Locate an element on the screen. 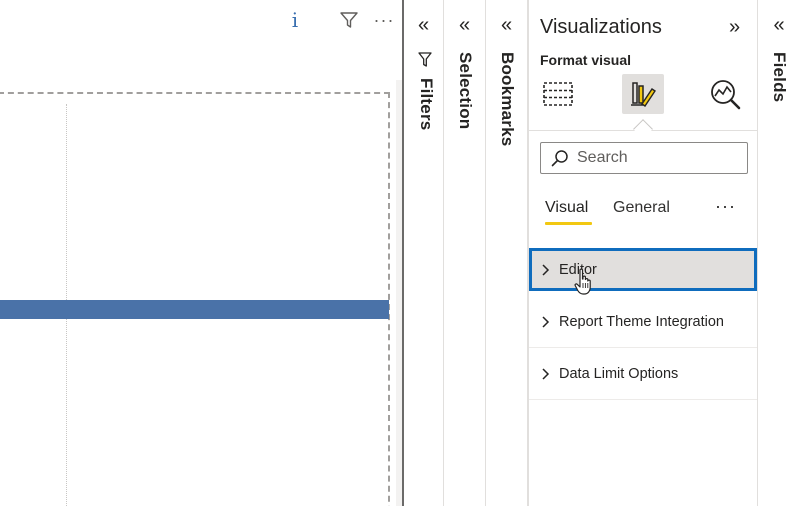 The height and width of the screenshot is (506, 800). more-options-icon: ··· is located at coordinates (384, 20).